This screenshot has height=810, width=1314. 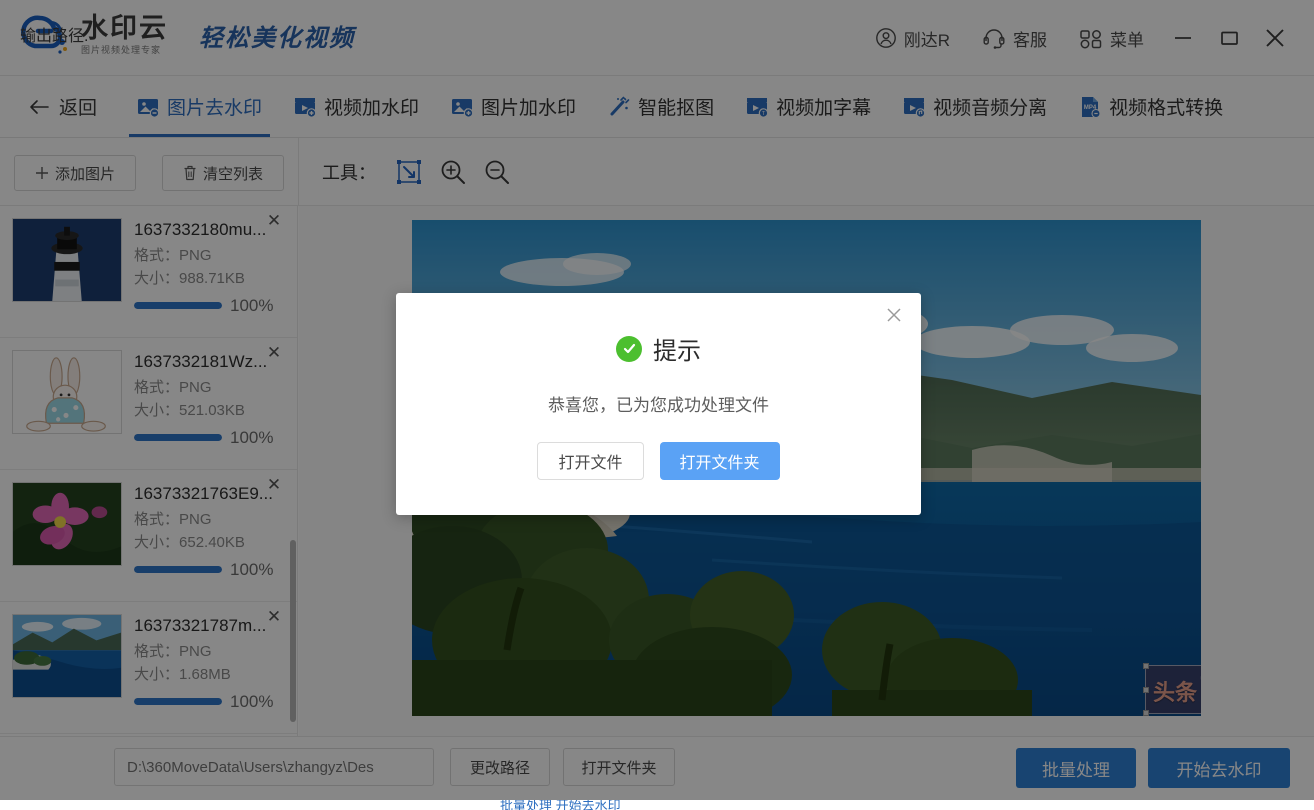 I want to click on close-icon, so click(x=894, y=315).